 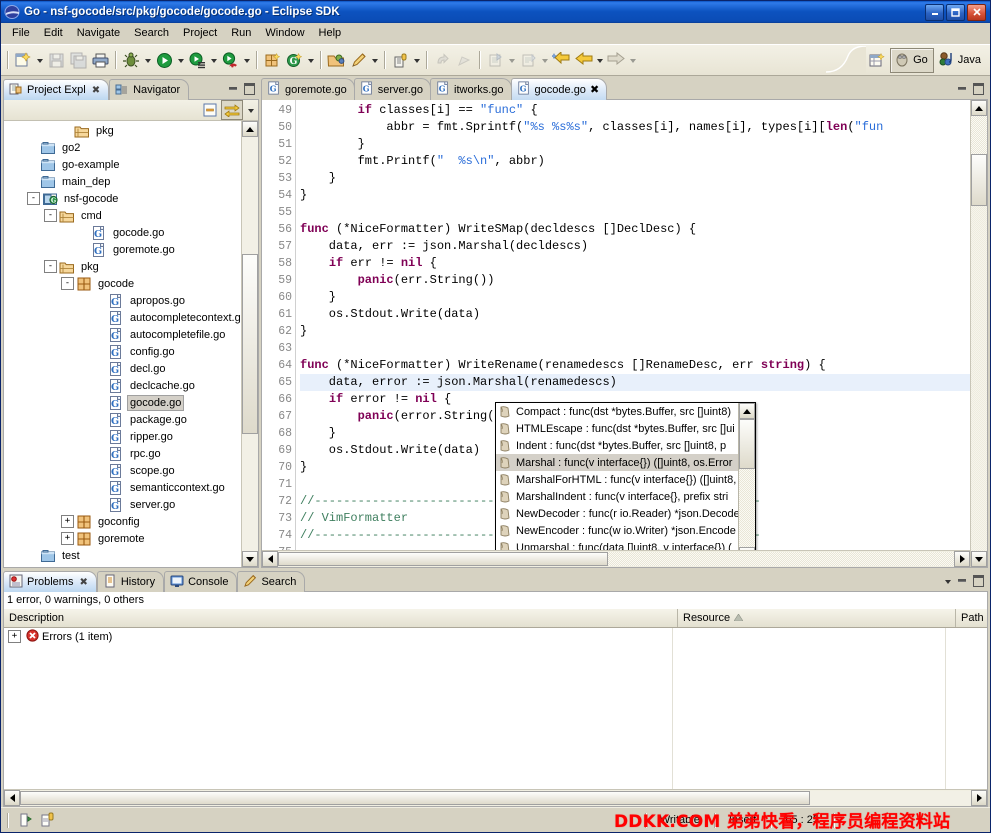 I want to click on minimize-editor-icon, so click(x=962, y=89).